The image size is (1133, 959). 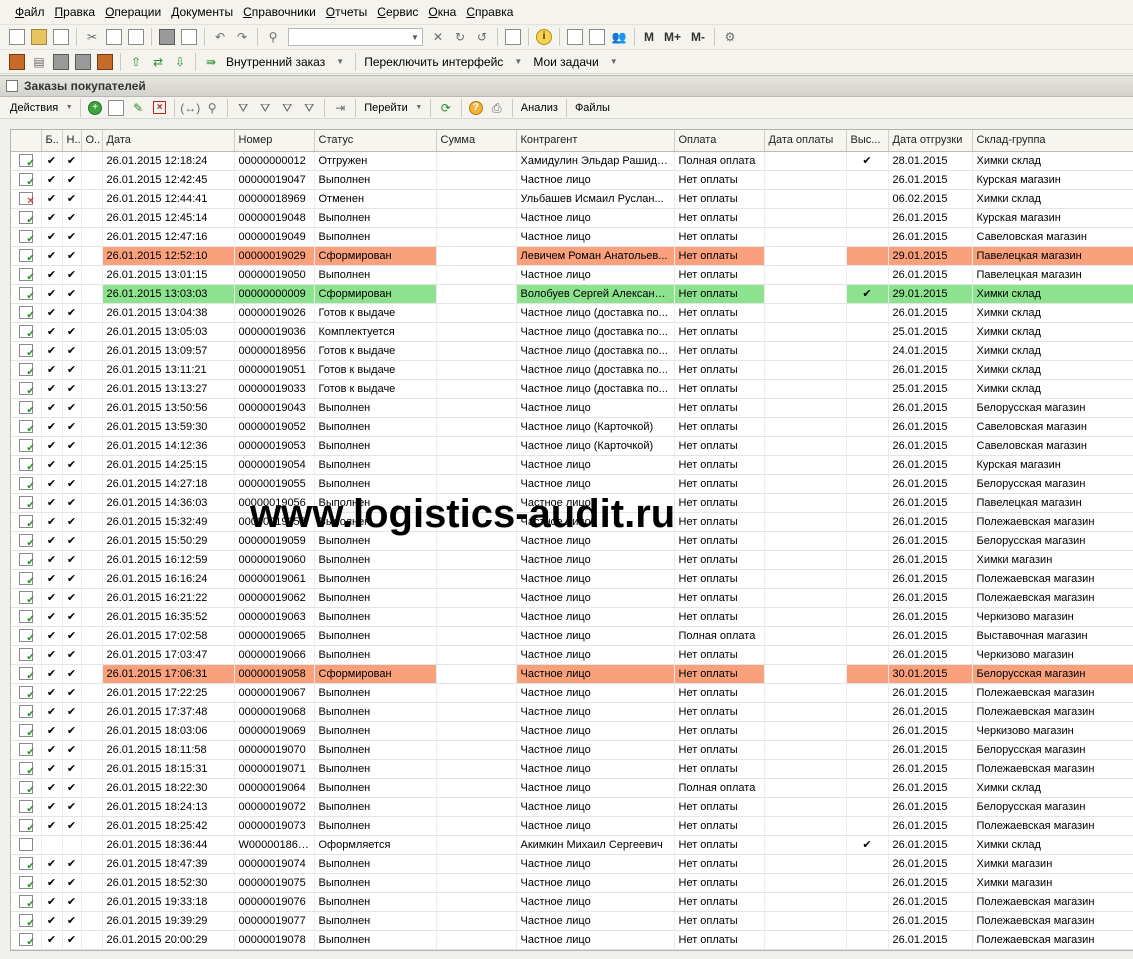 I want to click on copy-item-icon, so click(x=116, y=107).